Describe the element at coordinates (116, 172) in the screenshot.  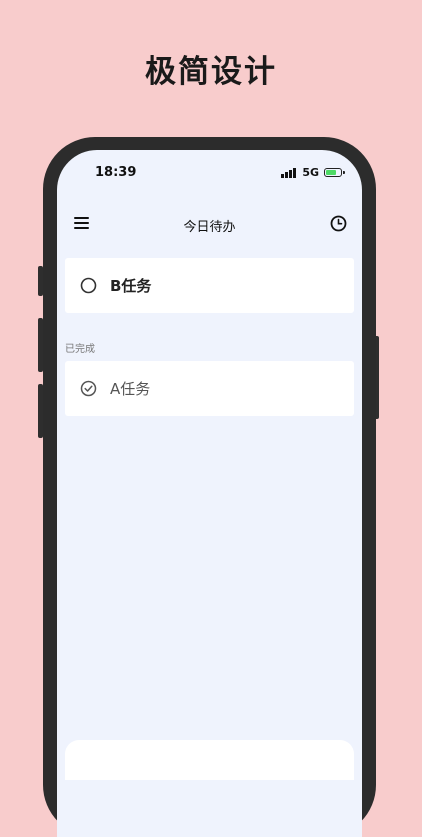
I see `status-time: 18:39` at that location.